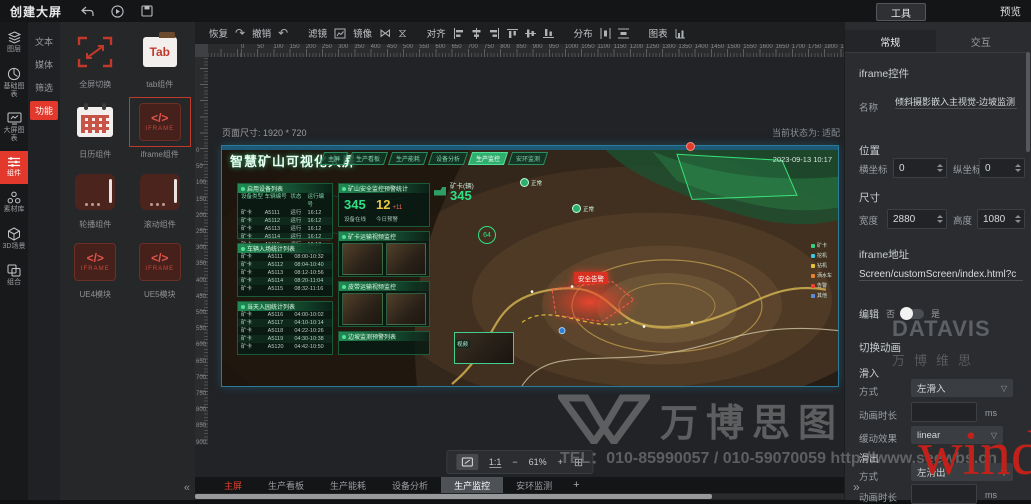  Describe the element at coordinates (187, 488) in the screenshot. I see `collapse-panel-icon: «` at that location.